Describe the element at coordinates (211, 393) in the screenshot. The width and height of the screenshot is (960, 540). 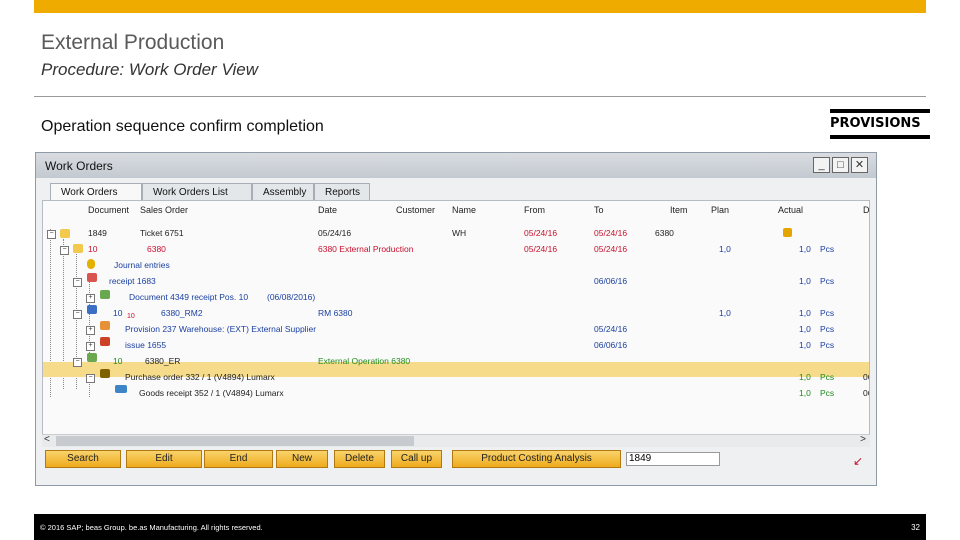
I see `goods-receipt: Goods receipt 352 / 1 (V4894) Lumarx` at that location.